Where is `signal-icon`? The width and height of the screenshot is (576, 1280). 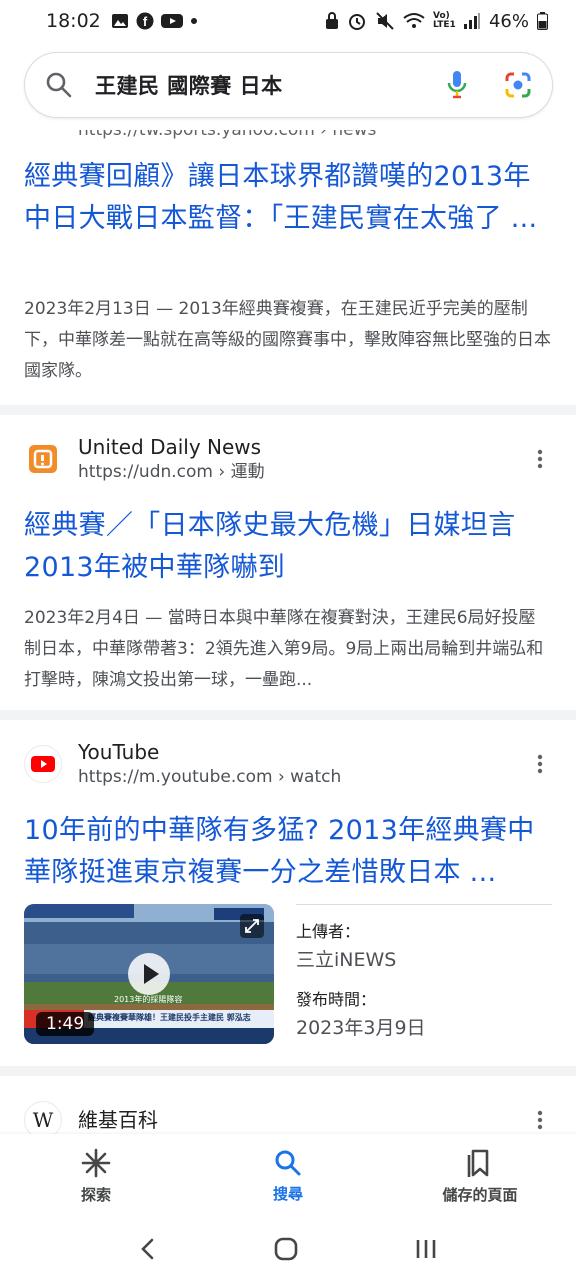
signal-icon is located at coordinates (471, 21).